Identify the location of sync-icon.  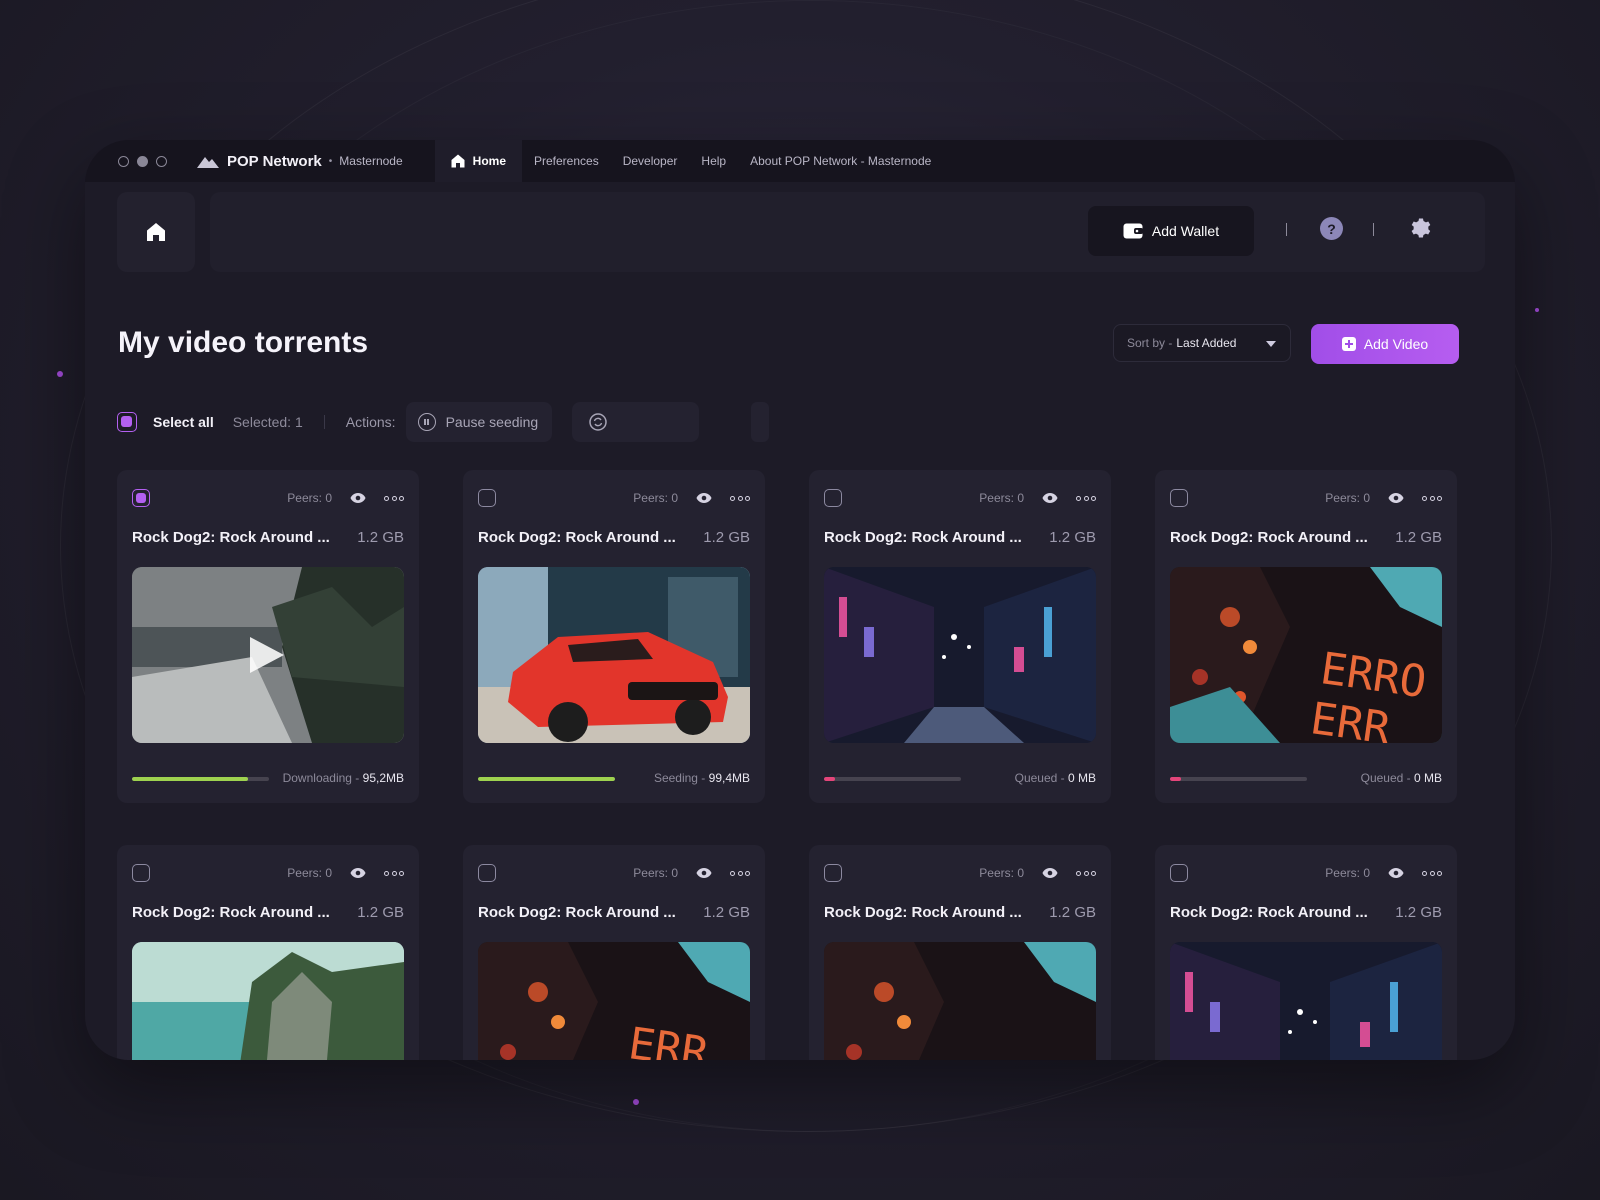
(598, 422).